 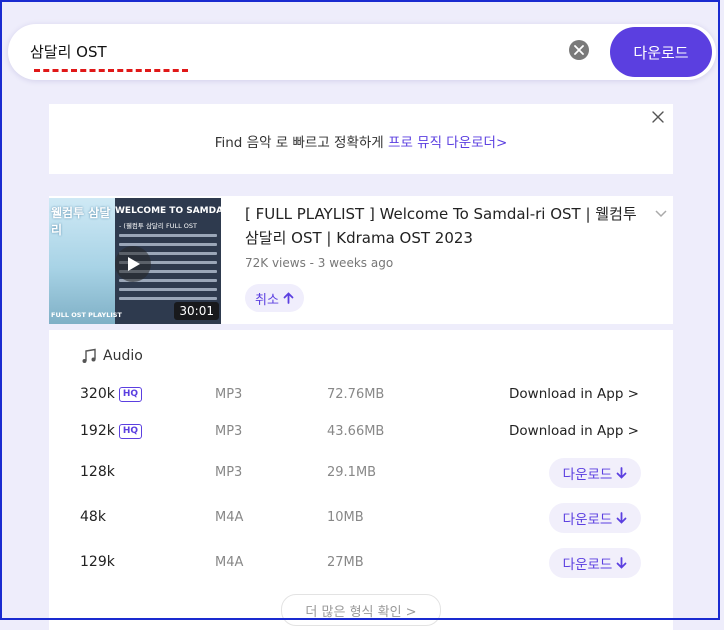 What do you see at coordinates (352, 472) in the screenshot?
I see `size-cell: 29.1MB` at bounding box center [352, 472].